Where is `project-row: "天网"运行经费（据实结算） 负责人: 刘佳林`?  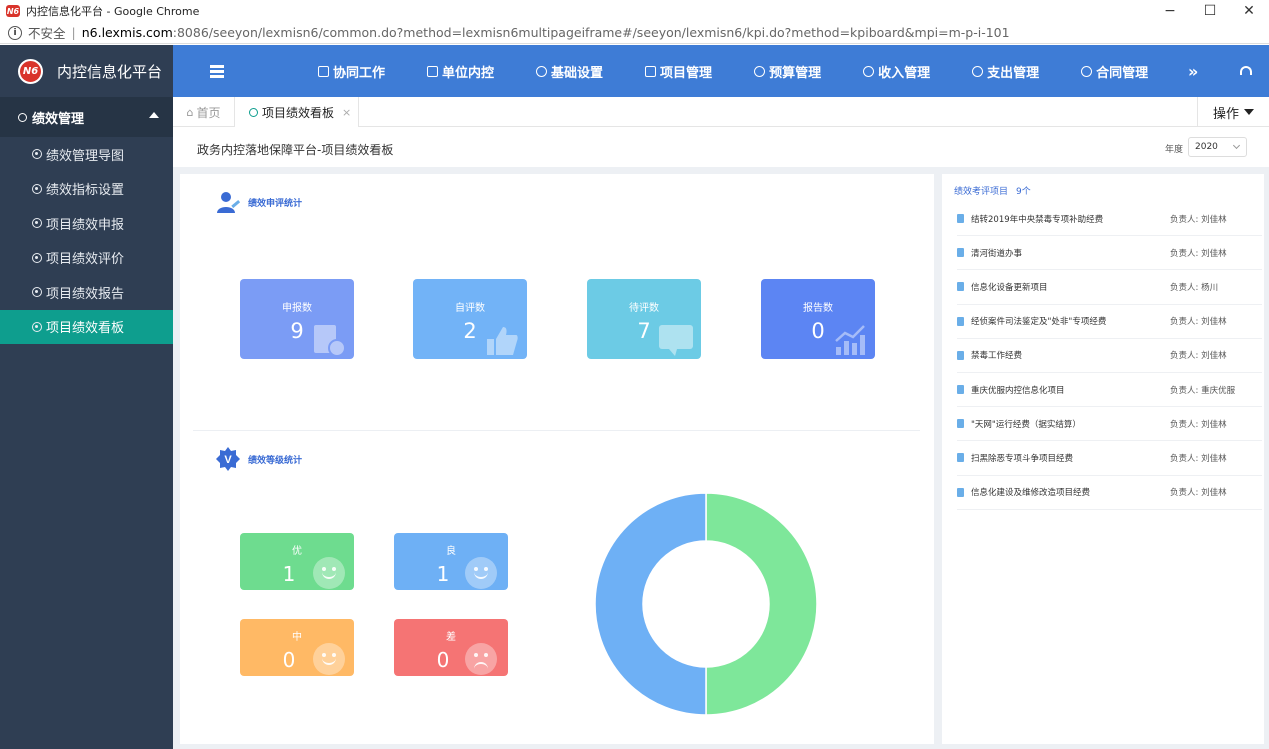 project-row: "天网"运行经费（据实结算） 负责人: 刘佳林 is located at coordinates (1109, 424).